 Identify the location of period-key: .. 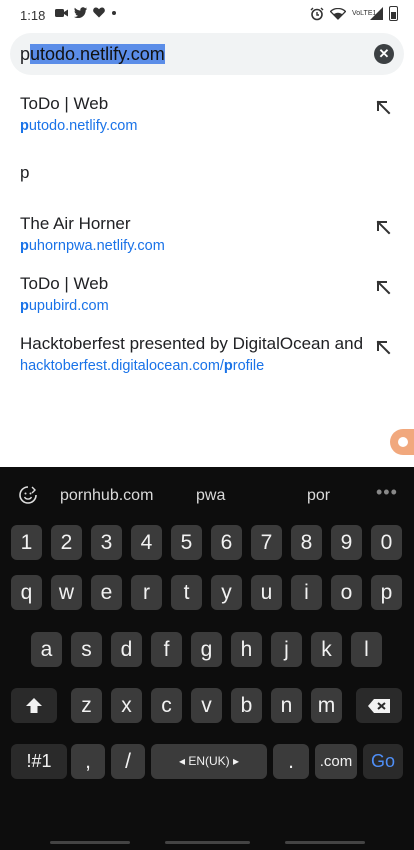
(291, 761).